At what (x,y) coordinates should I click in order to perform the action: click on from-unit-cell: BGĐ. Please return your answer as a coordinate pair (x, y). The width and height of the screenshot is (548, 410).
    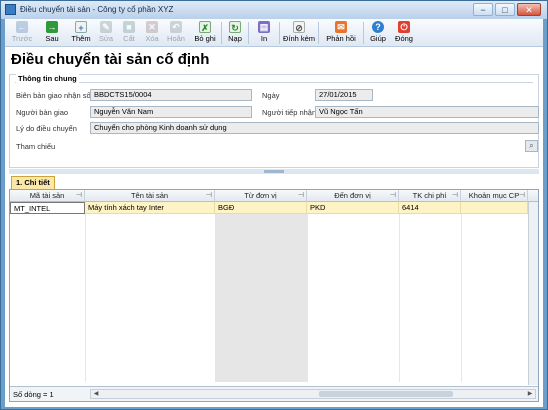
    Looking at the image, I should click on (261, 208).